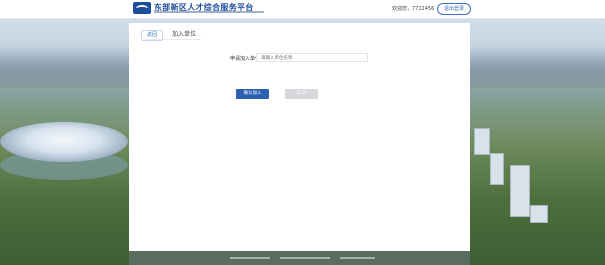  Describe the element at coordinates (302, 9) in the screenshot. I see `top-header: 东部新区人才综合服务平台 欢迎您，7712456 退出登录` at that location.